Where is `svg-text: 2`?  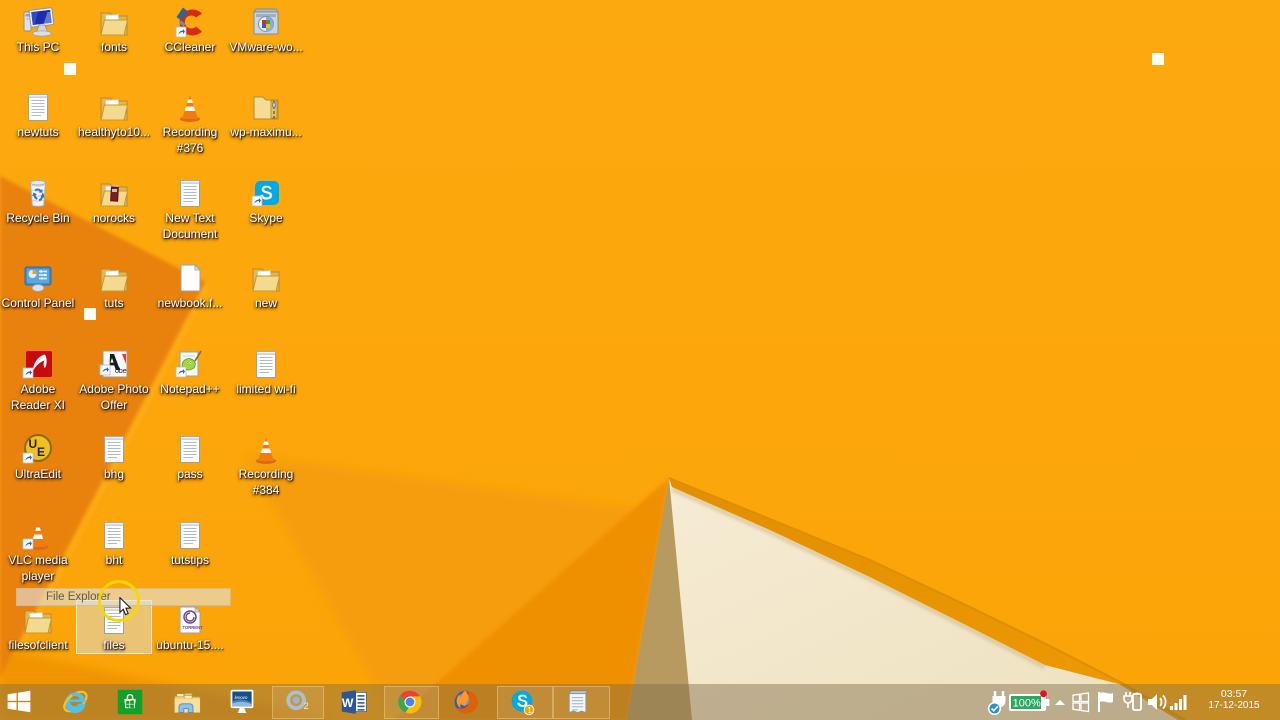 svg-text: 2 is located at coordinates (306, 706).